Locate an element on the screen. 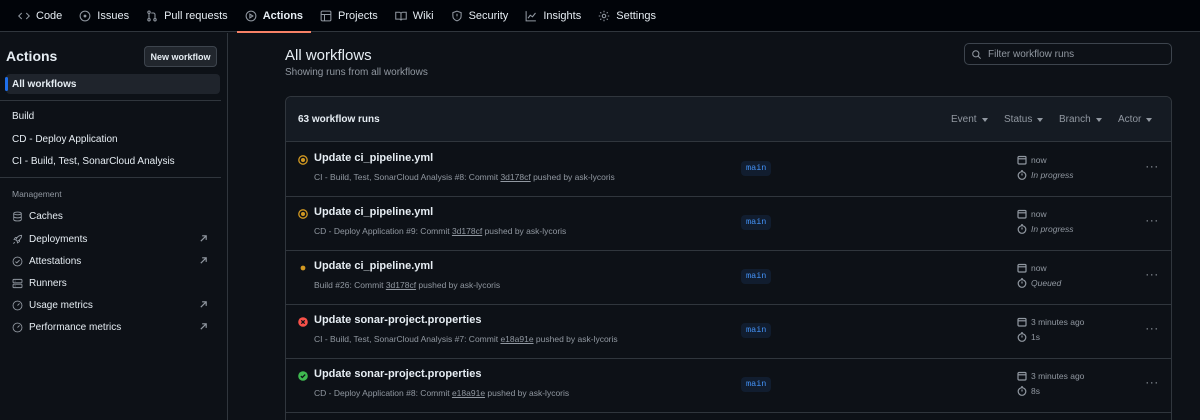  actor-filter-dropdown: Actor is located at coordinates (1135, 119).